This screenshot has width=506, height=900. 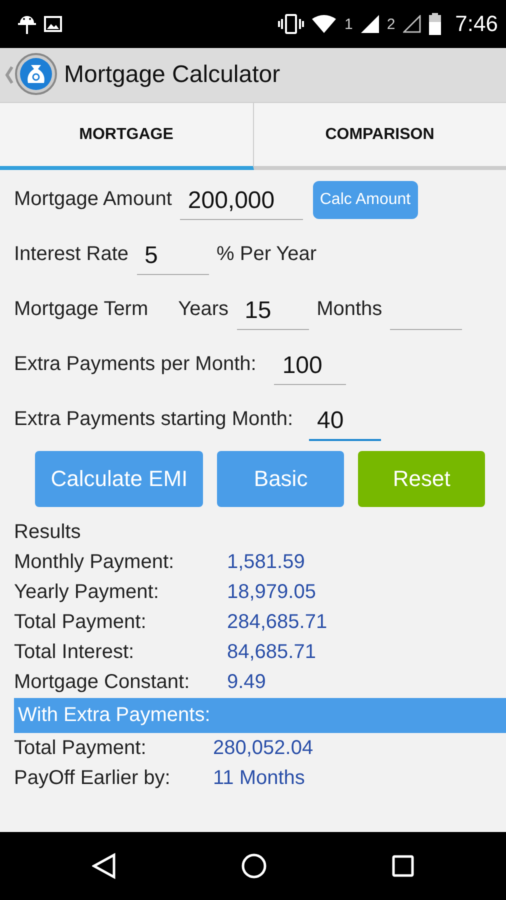 I want to click on result-value: 9.49, so click(x=247, y=682).